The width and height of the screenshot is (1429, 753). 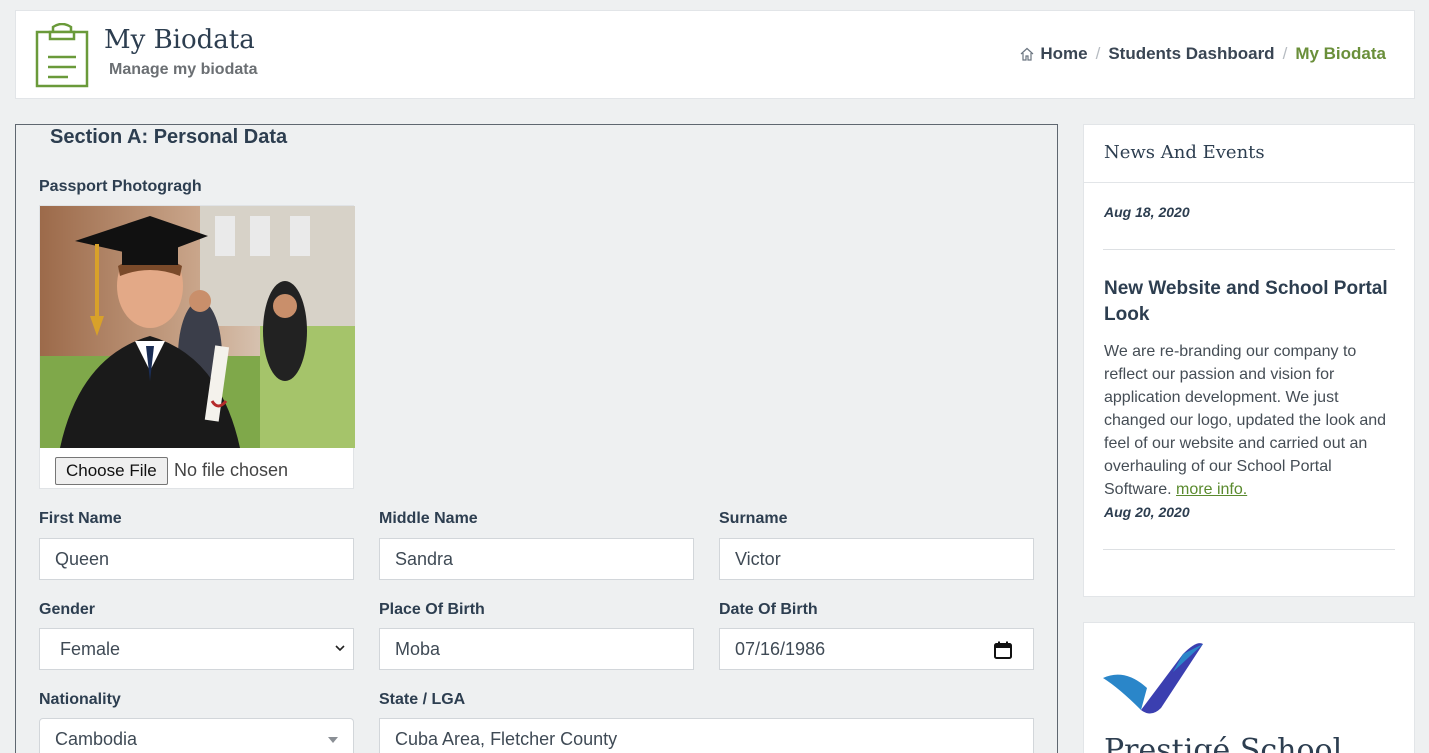 I want to click on choose-file-button: Choose File, so click(x=111, y=471).